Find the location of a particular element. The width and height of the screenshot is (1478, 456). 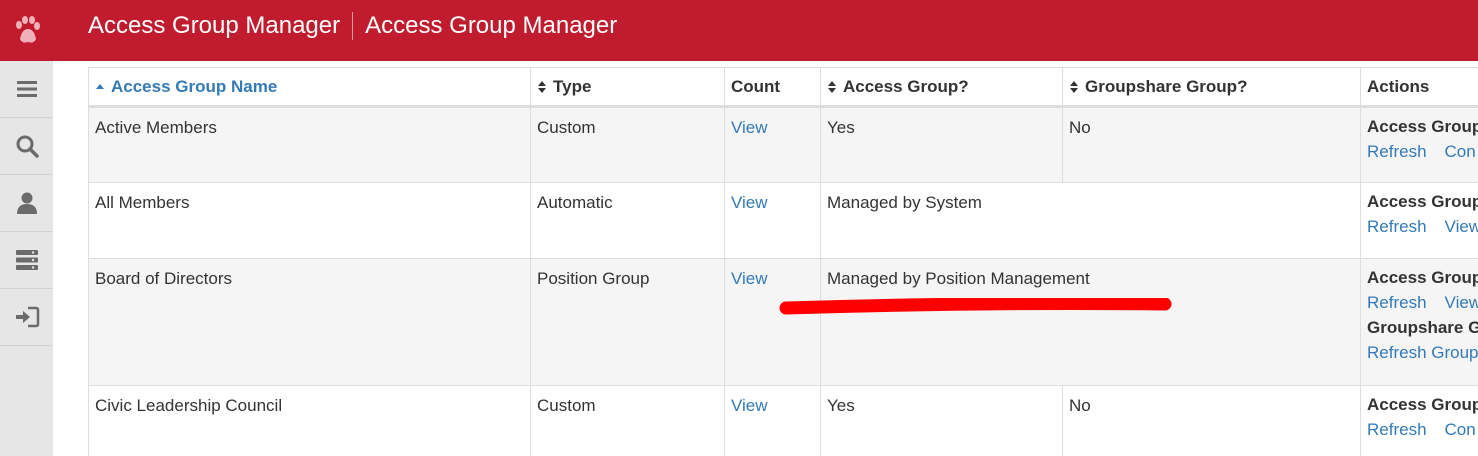

cell-name: Active Members is located at coordinates (309, 144).